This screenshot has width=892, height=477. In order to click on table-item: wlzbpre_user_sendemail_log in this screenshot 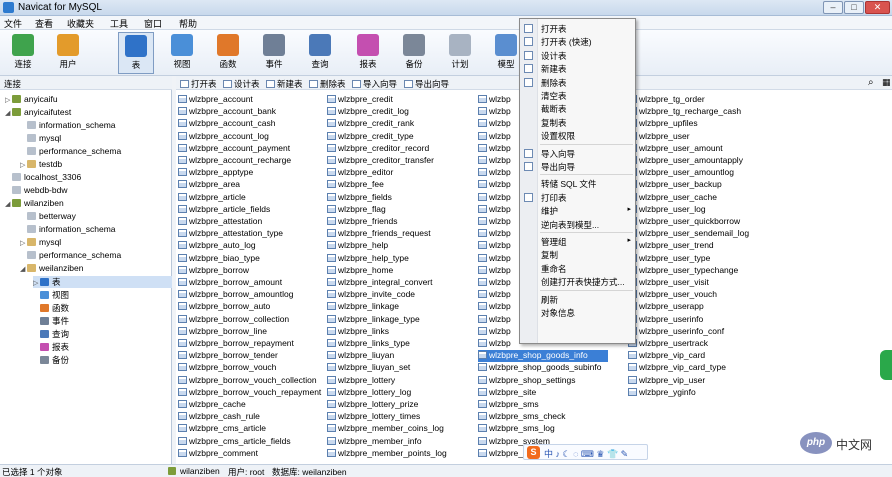, I will do `click(713, 234)`.